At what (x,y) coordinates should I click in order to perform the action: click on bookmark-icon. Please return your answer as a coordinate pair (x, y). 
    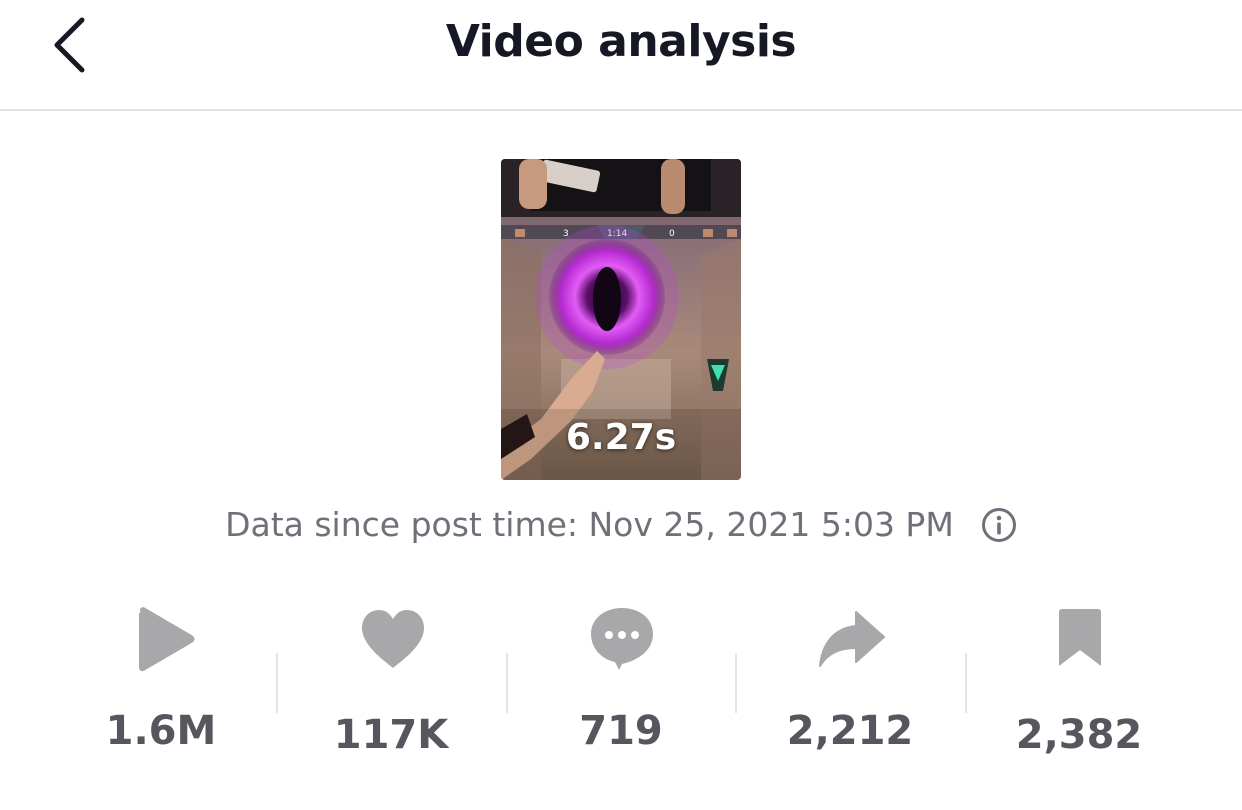
    Looking at the image, I should click on (1080, 639).